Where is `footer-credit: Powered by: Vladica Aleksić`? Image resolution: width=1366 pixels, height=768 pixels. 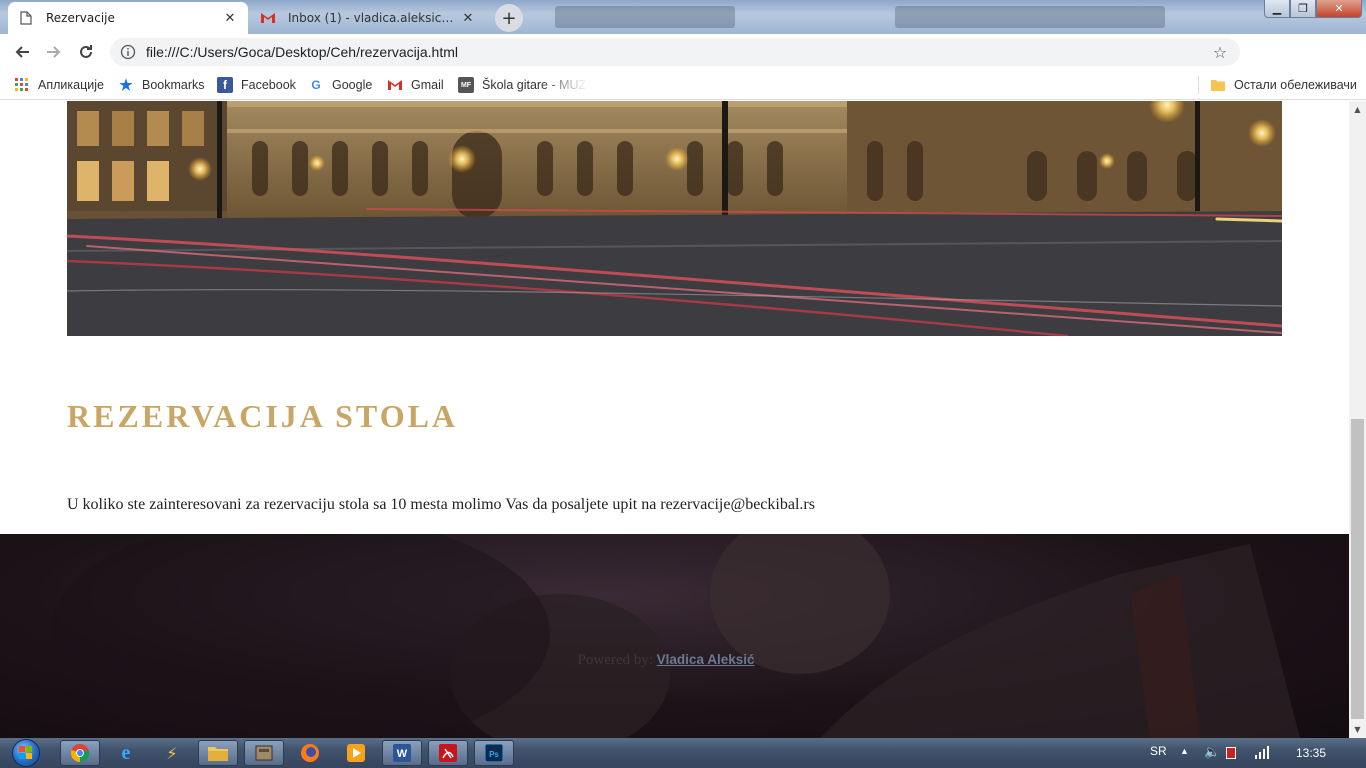
footer-credit: Powered by: Vladica Aleksić is located at coordinates (666, 660).